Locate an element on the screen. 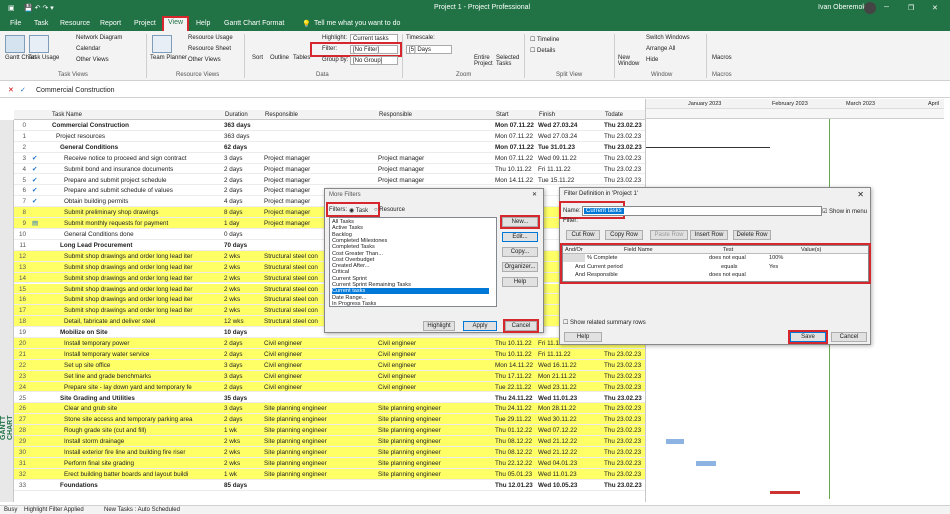 The width and height of the screenshot is (950, 514). quick-access-toolbar: 💾 ↶ ↷ ▾ is located at coordinates (39, 8).